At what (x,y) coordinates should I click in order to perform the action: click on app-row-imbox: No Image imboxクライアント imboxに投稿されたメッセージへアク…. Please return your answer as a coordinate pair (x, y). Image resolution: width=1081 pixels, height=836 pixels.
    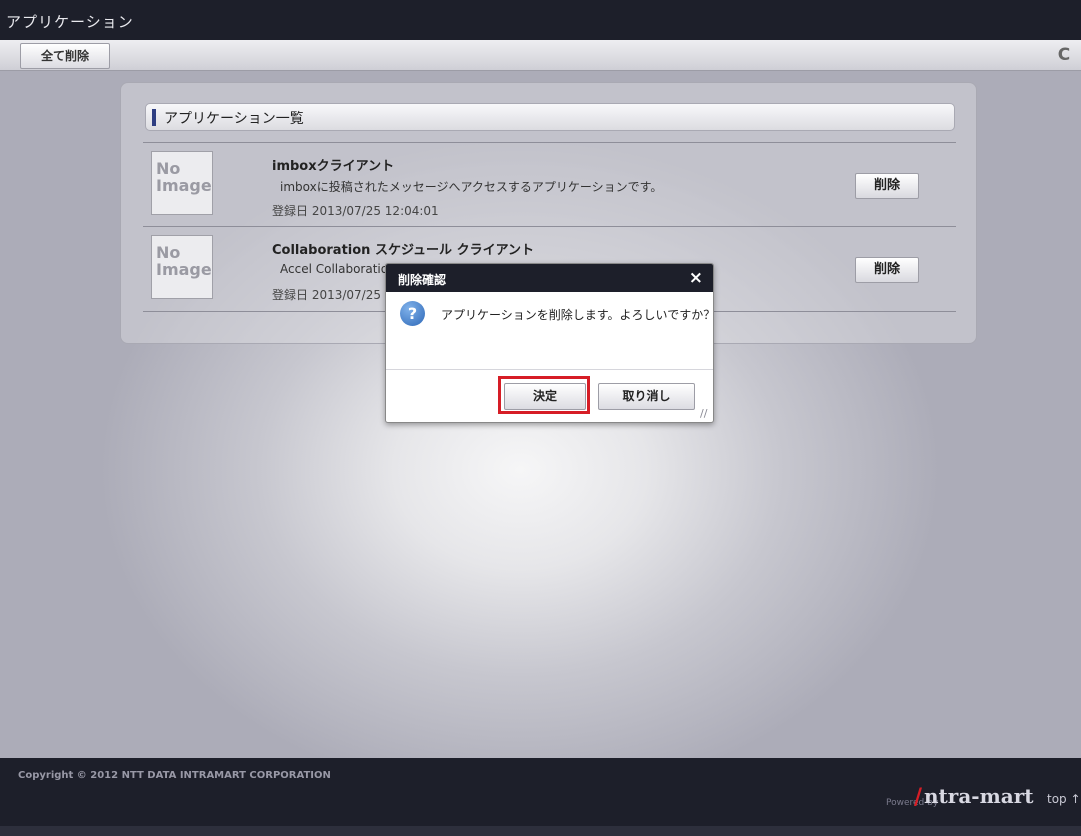
    Looking at the image, I should click on (549, 184).